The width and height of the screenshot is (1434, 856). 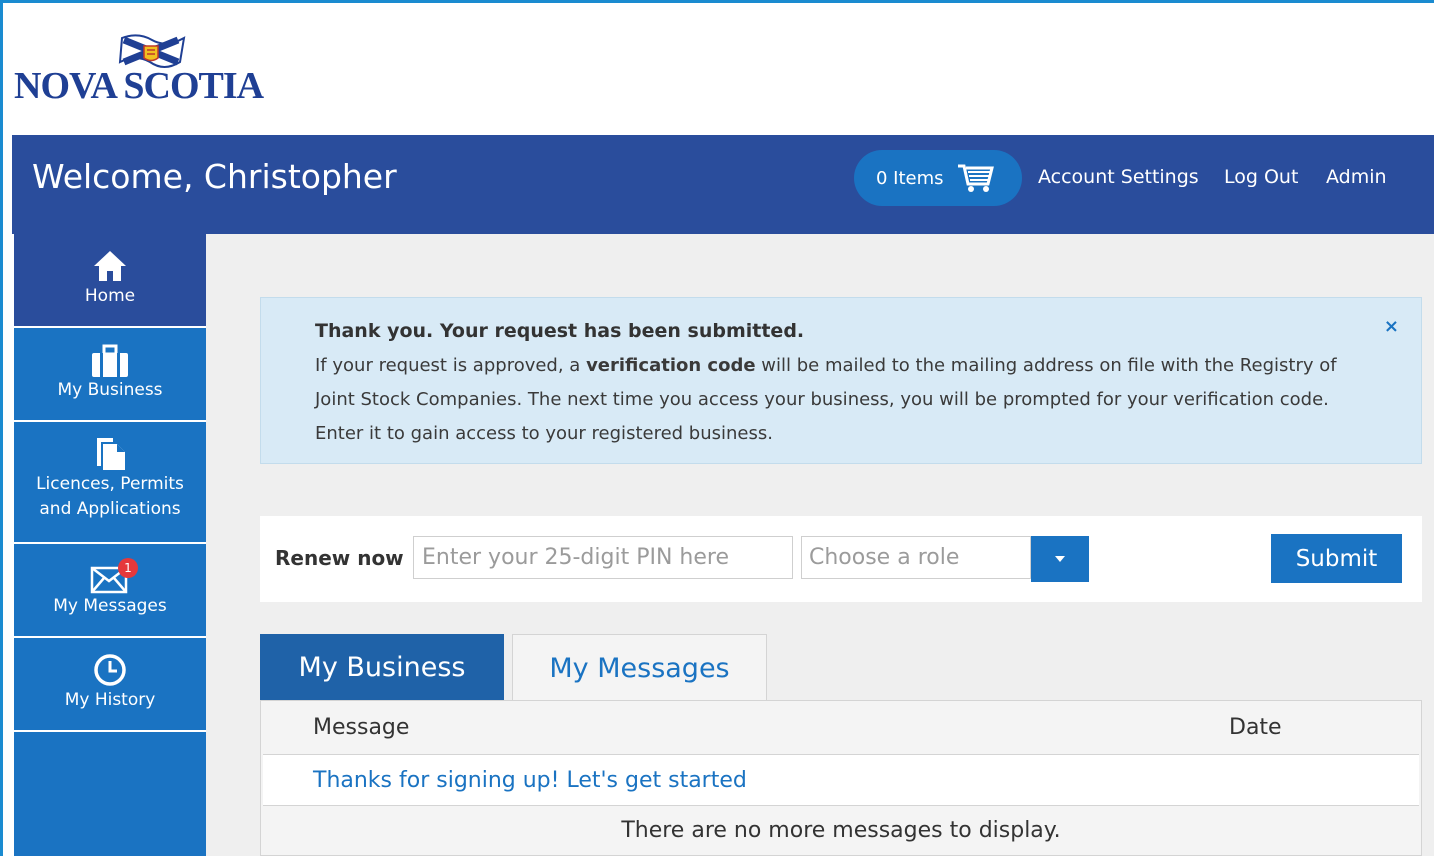 What do you see at coordinates (110, 266) in the screenshot?
I see `home-icon` at bounding box center [110, 266].